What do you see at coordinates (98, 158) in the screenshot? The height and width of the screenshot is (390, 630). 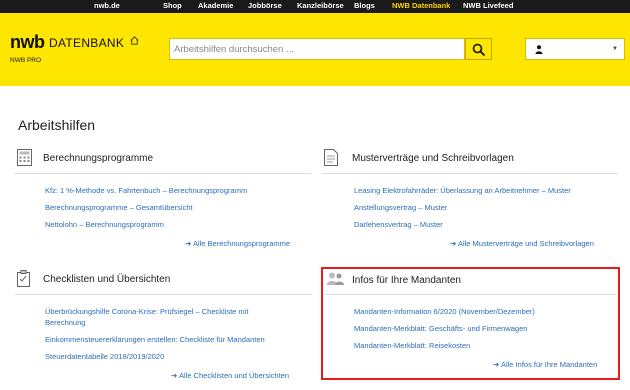 I see `card-title-berechnungsprogramme: Berechnungsprogramme` at bounding box center [98, 158].